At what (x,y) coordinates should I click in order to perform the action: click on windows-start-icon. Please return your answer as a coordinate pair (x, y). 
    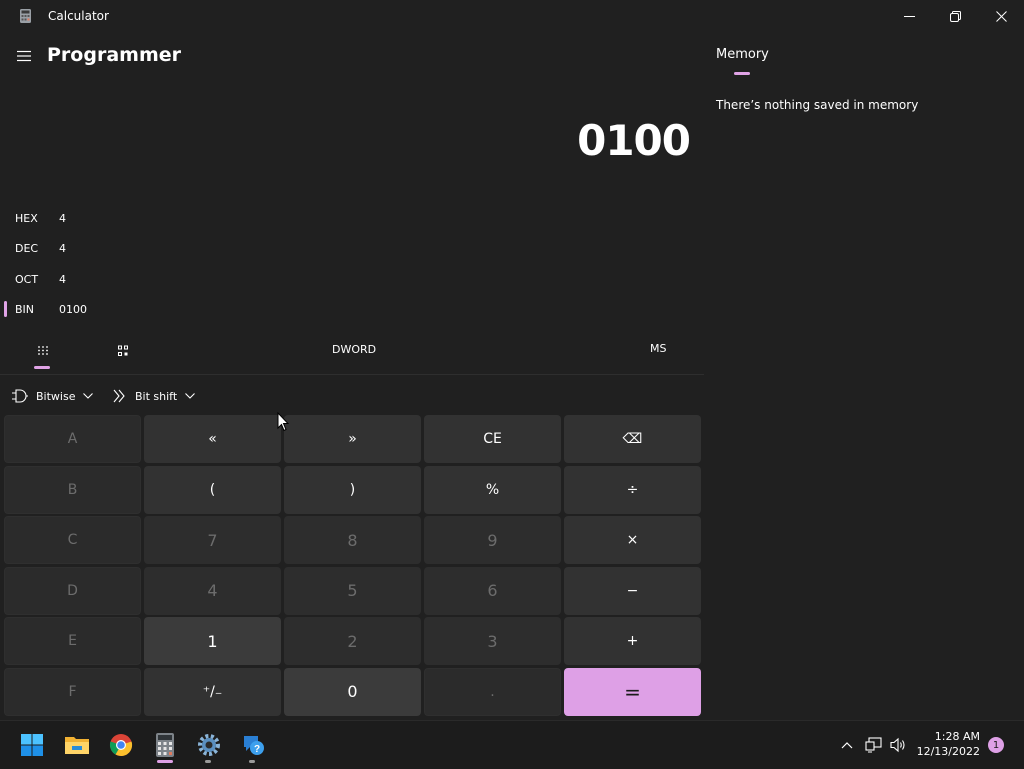
    Looking at the image, I should click on (32, 745).